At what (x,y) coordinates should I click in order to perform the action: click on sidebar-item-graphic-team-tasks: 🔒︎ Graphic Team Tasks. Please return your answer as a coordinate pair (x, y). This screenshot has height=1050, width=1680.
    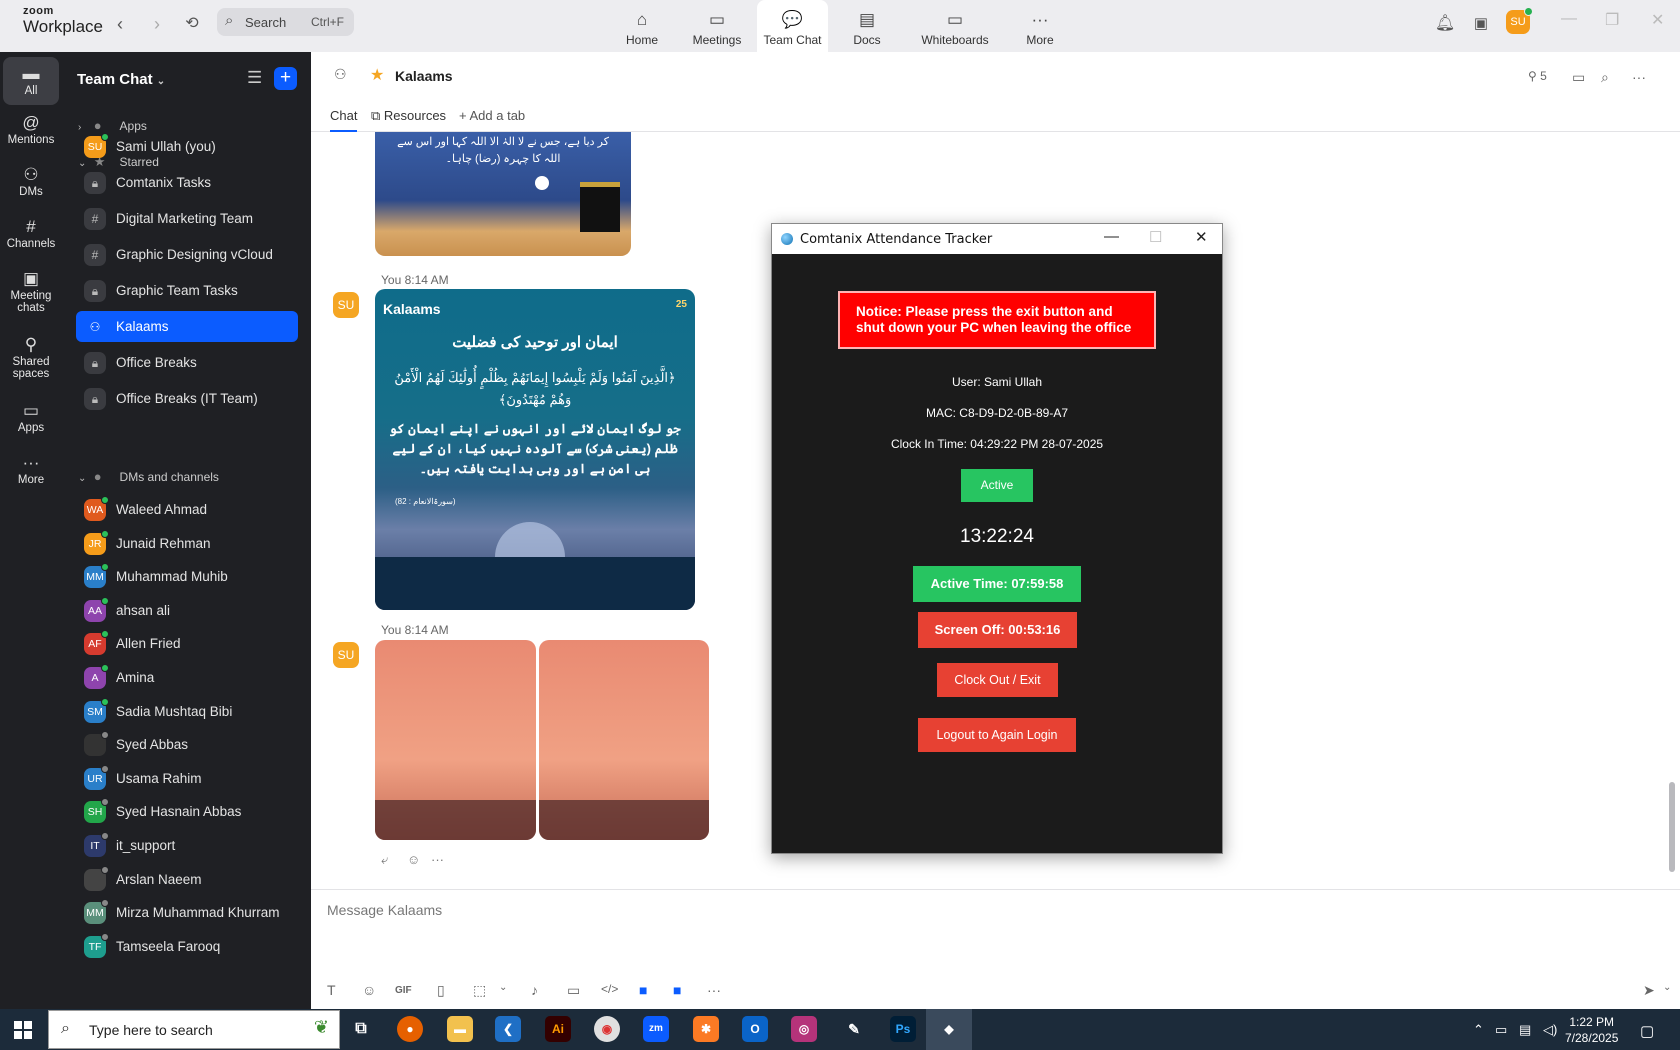
    Looking at the image, I should click on (187, 290).